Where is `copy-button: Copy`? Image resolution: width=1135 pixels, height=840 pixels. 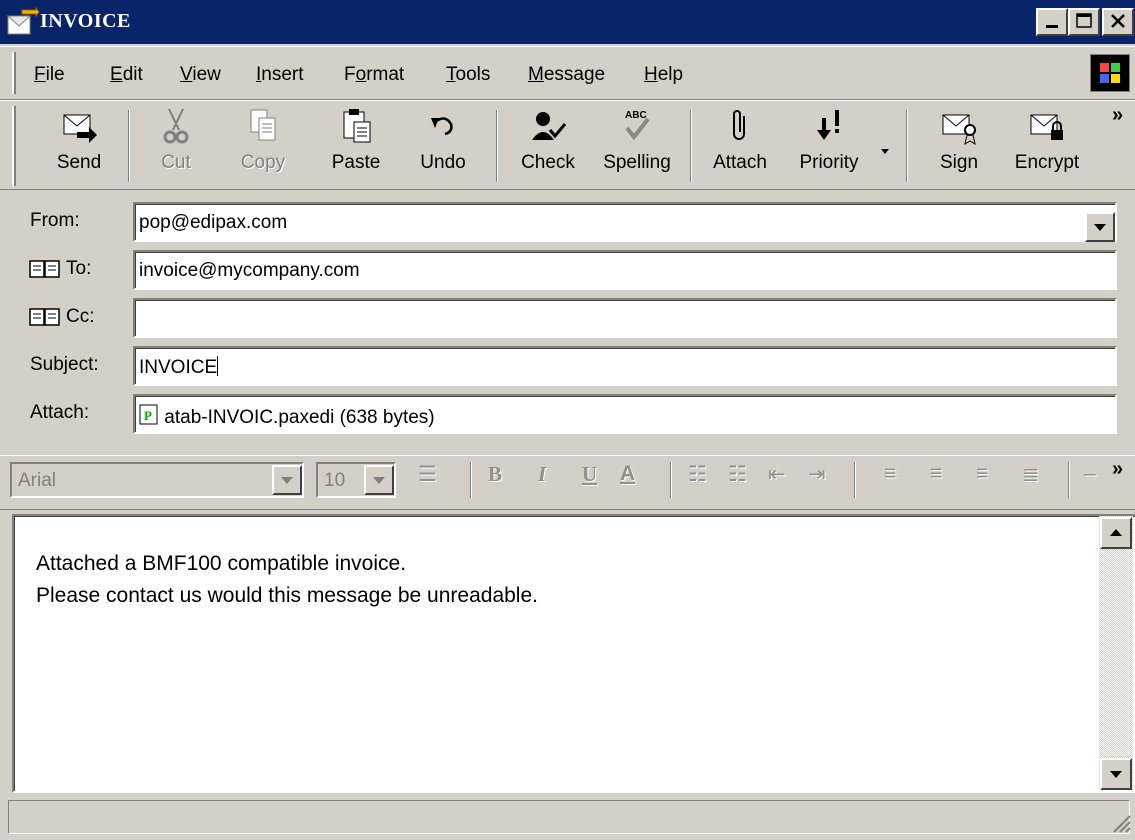 copy-button: Copy is located at coordinates (263, 146).